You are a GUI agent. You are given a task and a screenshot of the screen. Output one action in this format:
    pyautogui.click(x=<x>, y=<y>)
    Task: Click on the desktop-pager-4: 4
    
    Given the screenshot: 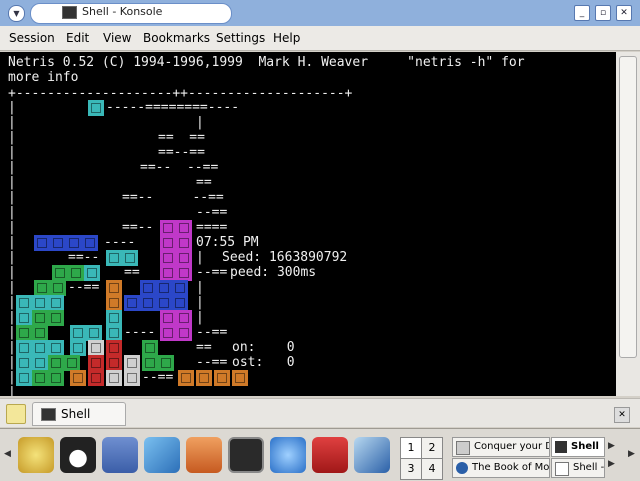 What is the action you would take?
    pyautogui.click(x=432, y=469)
    